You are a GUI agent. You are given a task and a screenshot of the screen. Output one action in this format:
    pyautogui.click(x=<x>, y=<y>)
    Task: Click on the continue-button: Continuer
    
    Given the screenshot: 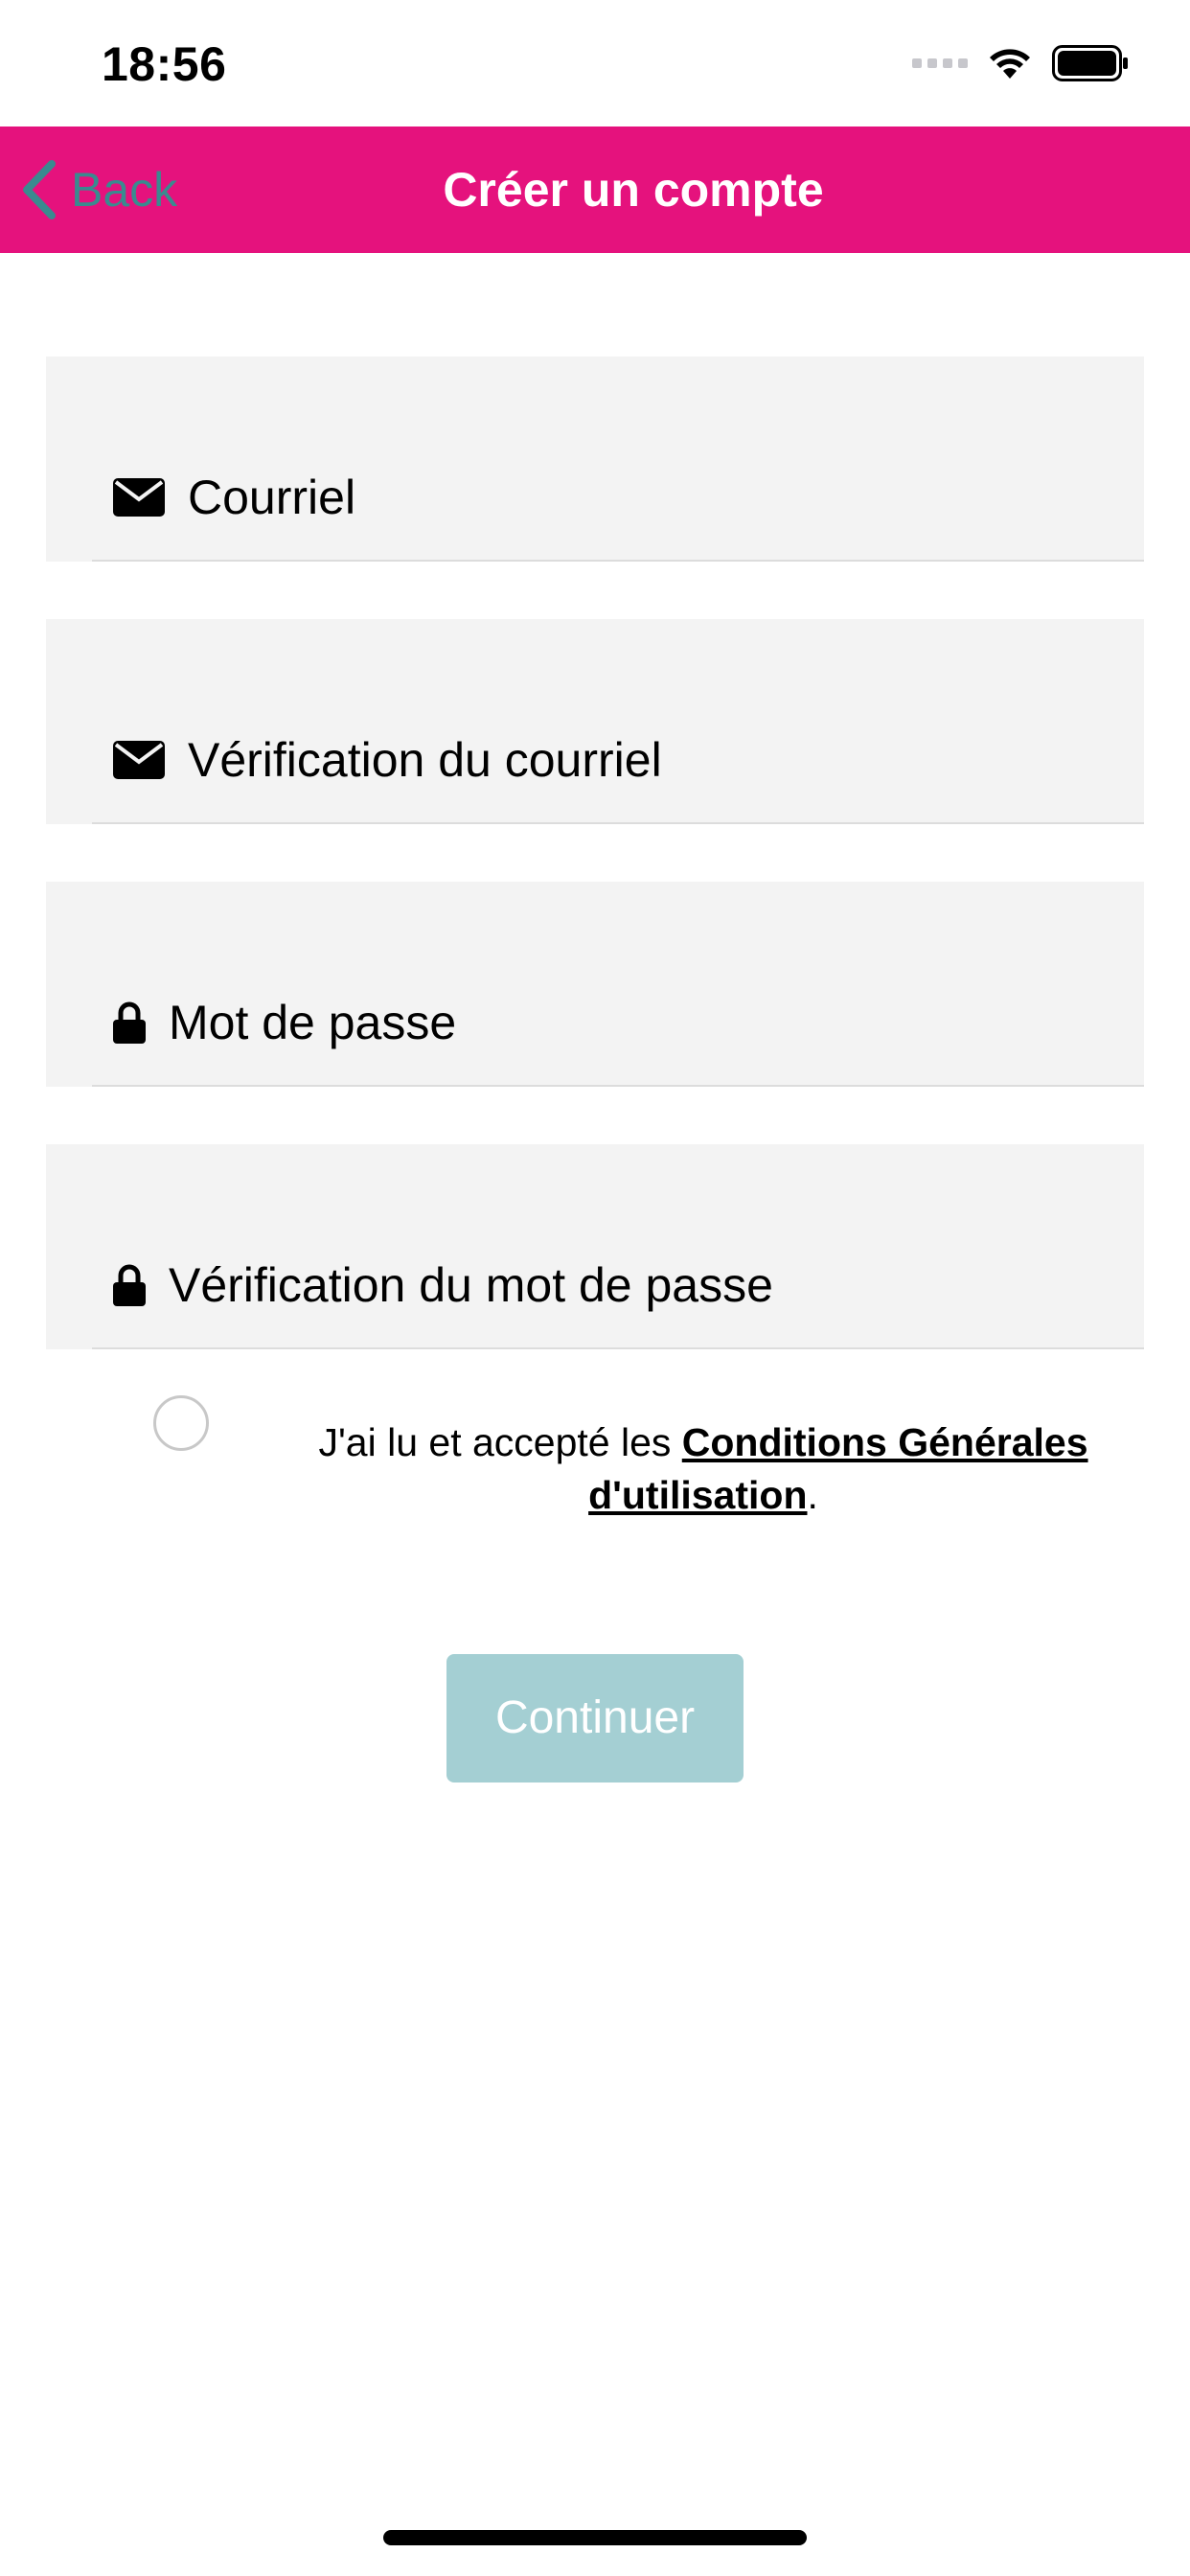 What is the action you would take?
    pyautogui.click(x=595, y=1718)
    